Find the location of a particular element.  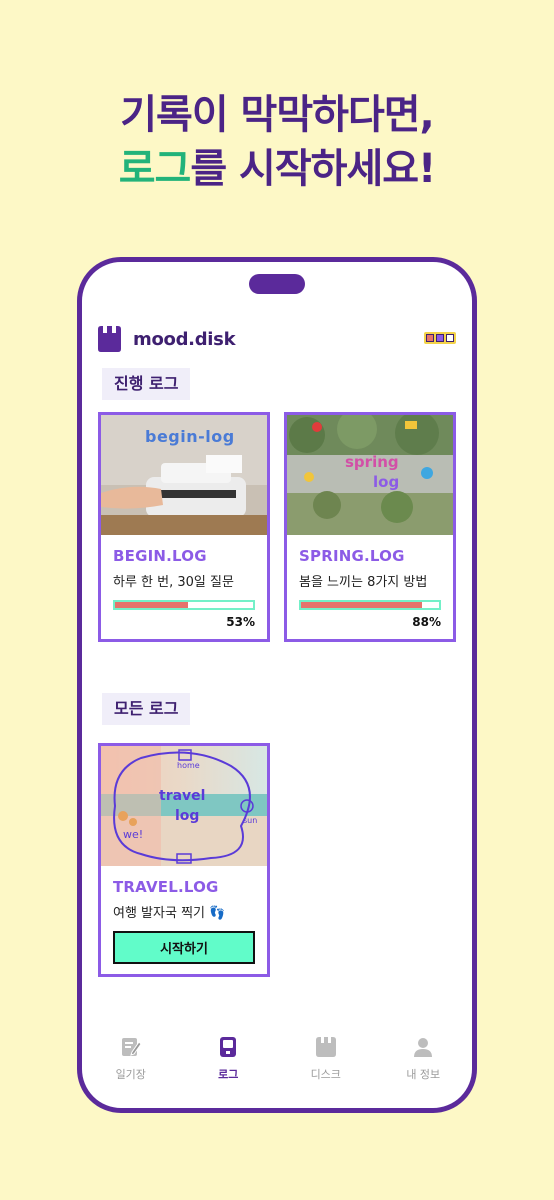

travel-doodle-sun: sun is located at coordinates (250, 820).